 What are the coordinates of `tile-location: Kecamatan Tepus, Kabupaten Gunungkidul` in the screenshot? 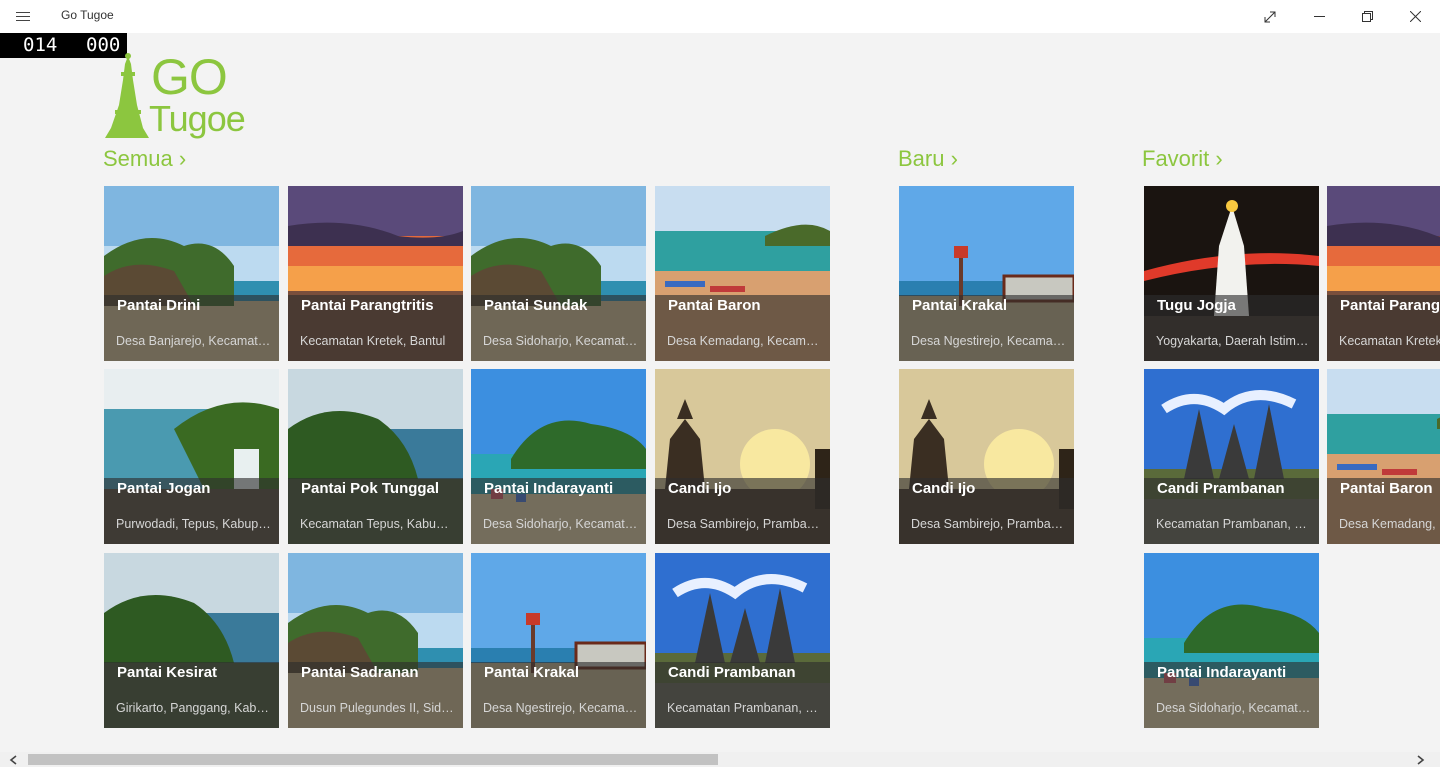 It's located at (377, 524).